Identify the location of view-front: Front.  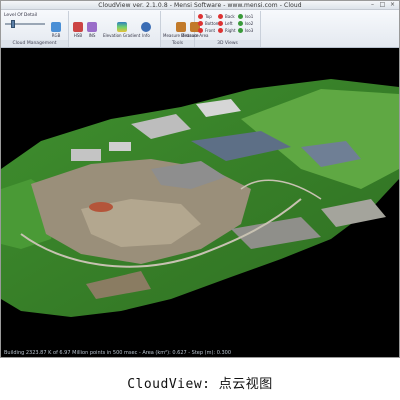
(206, 30).